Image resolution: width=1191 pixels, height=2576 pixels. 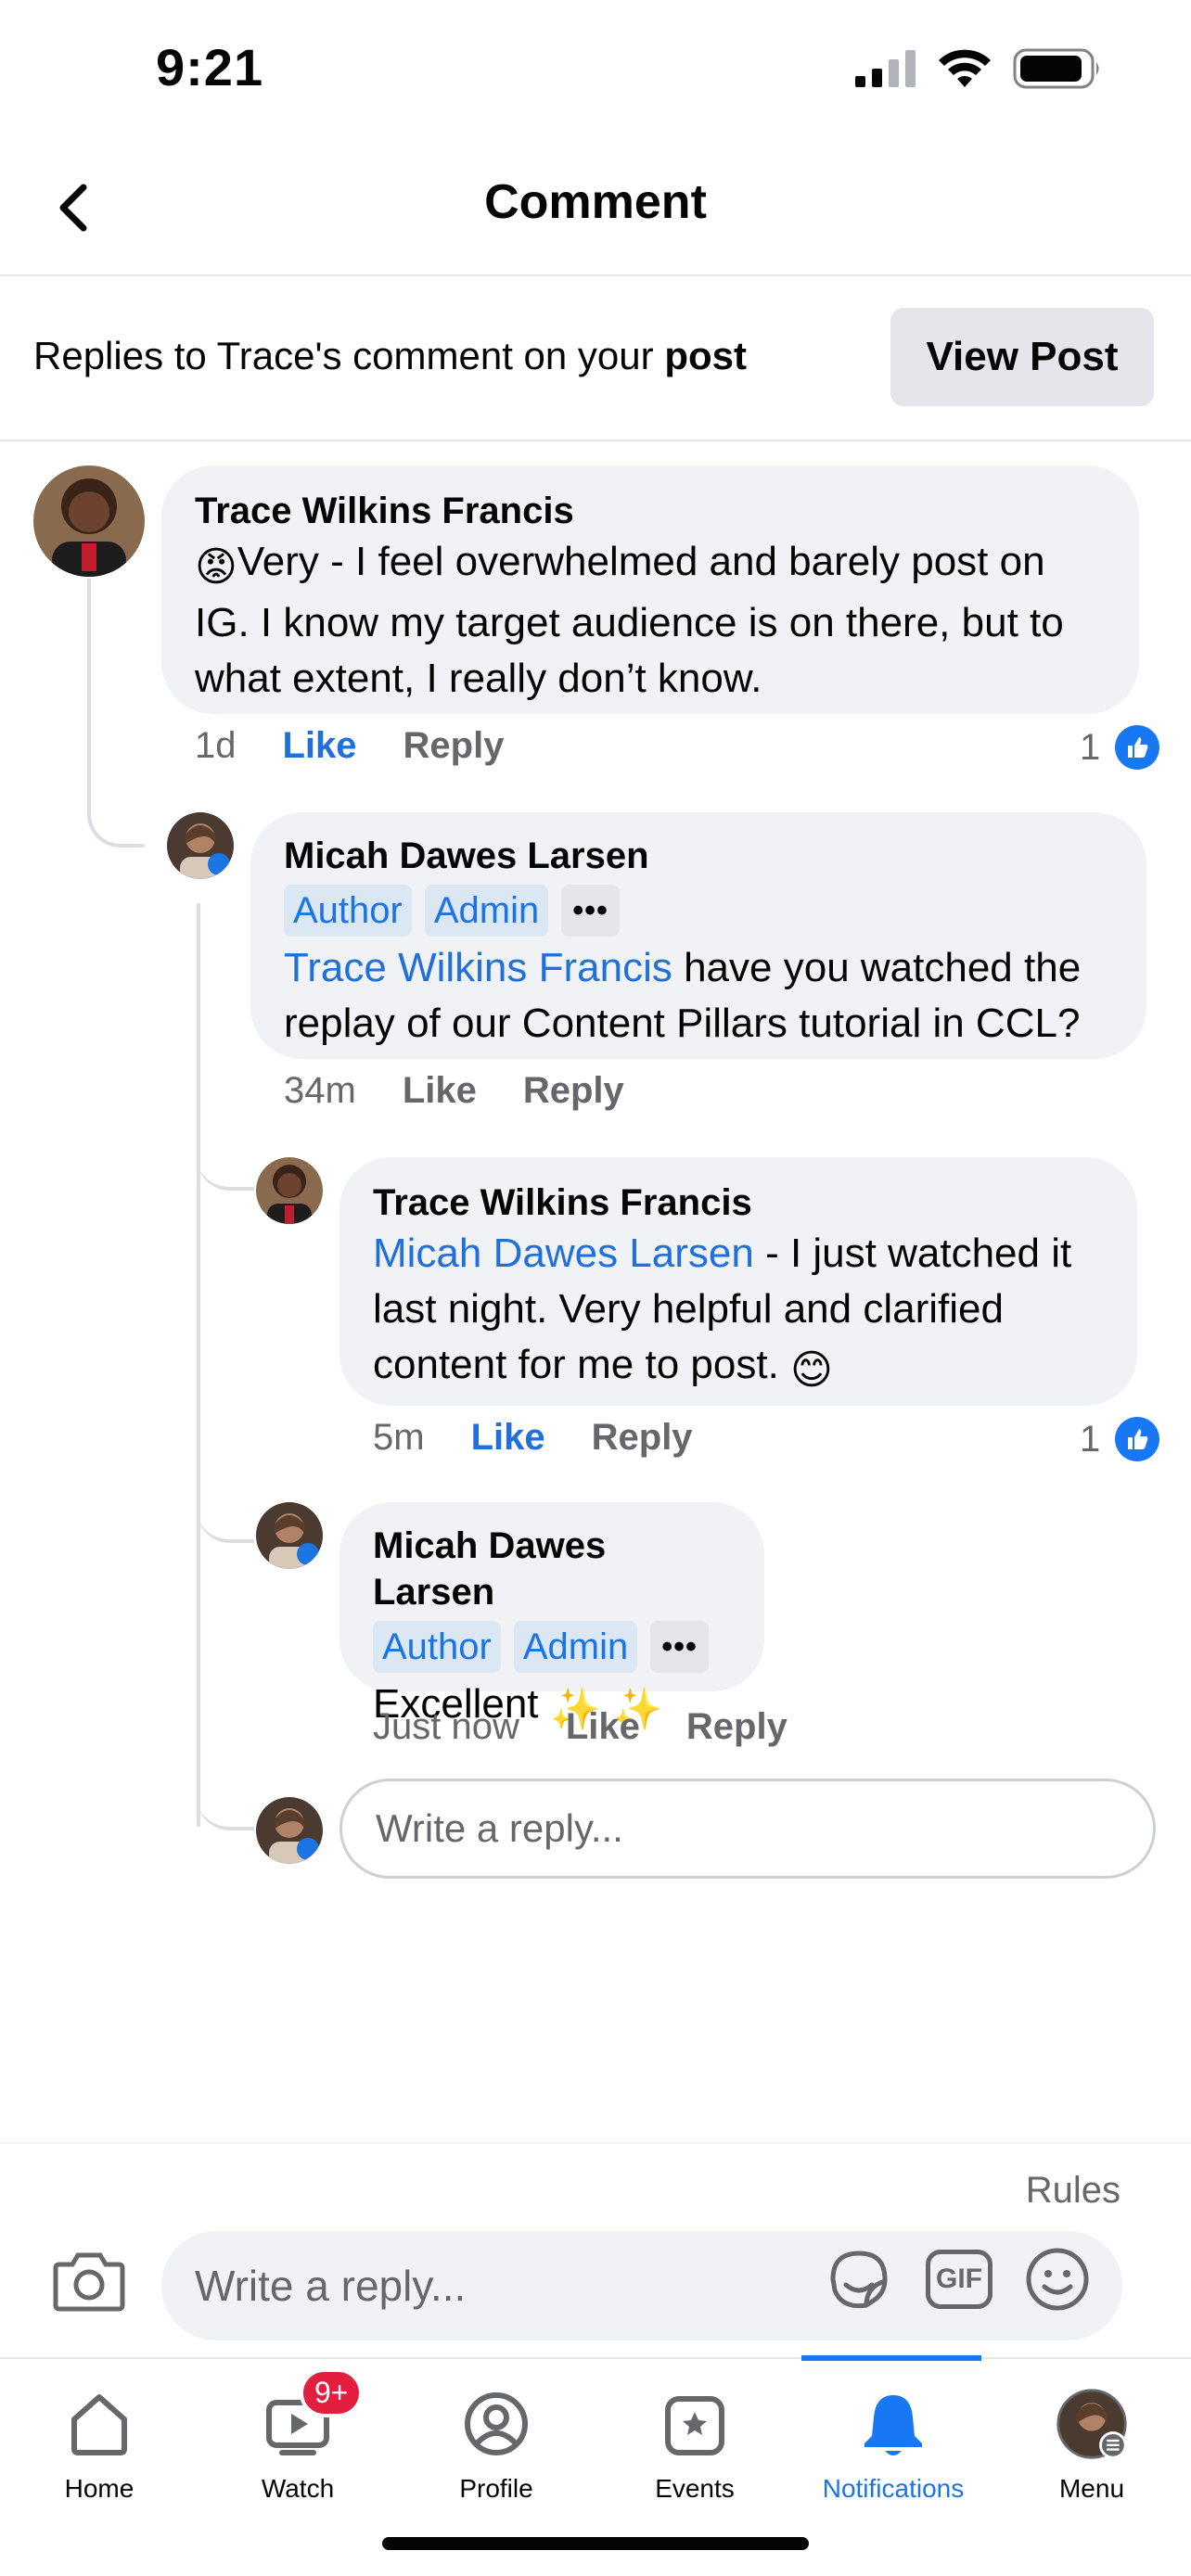 I want to click on comment-actions: 1d Like Reply, so click(x=349, y=746).